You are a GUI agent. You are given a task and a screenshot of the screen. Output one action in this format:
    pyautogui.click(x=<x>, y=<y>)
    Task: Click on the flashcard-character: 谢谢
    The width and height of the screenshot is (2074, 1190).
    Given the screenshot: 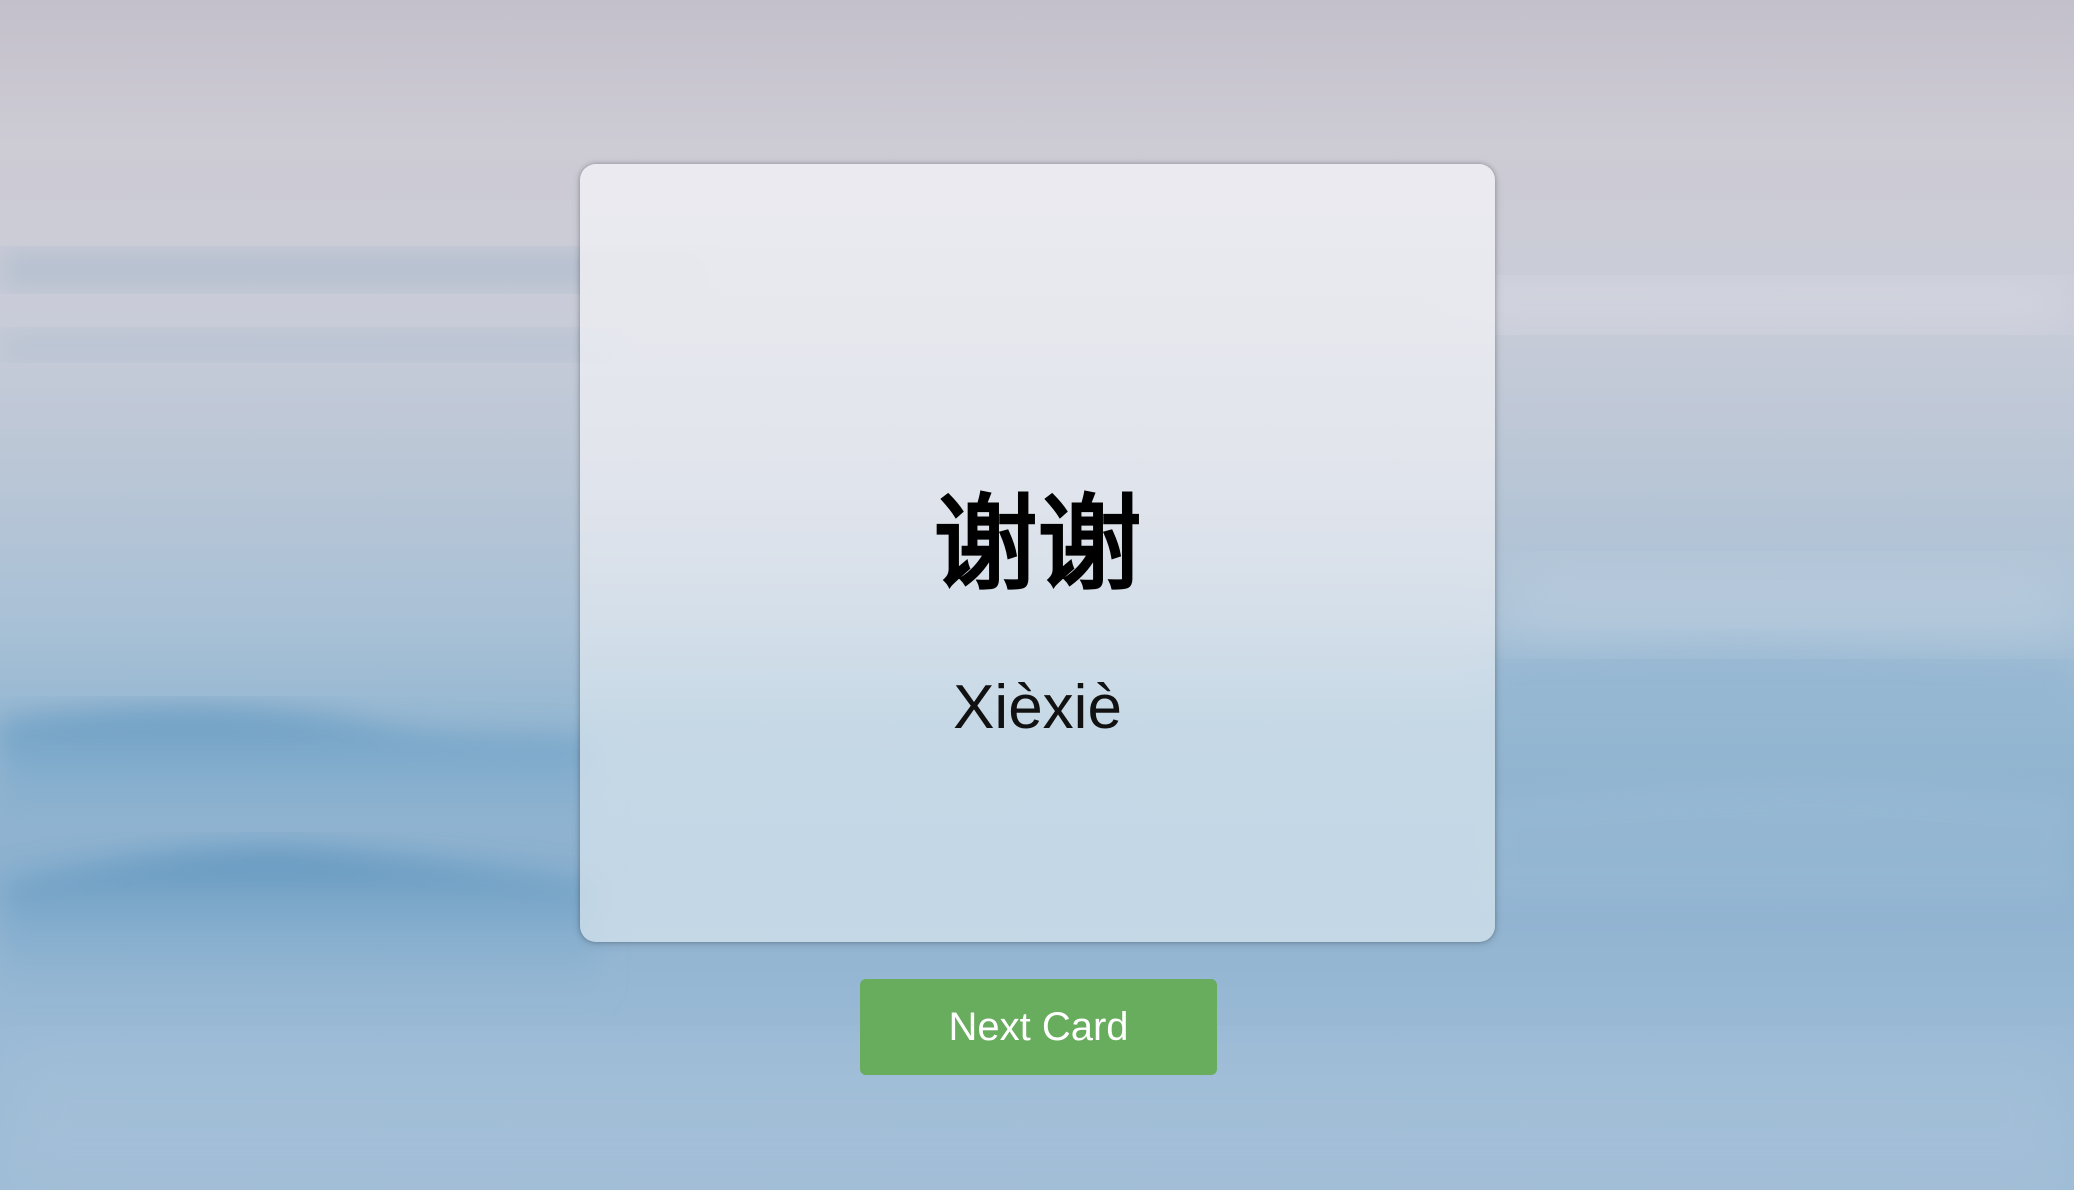 What is the action you would take?
    pyautogui.click(x=1037, y=544)
    